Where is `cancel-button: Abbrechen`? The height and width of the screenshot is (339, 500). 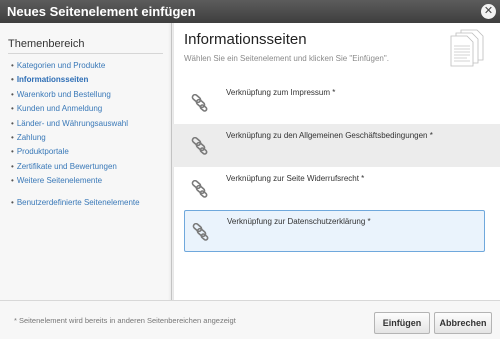 cancel-button: Abbrechen is located at coordinates (463, 323).